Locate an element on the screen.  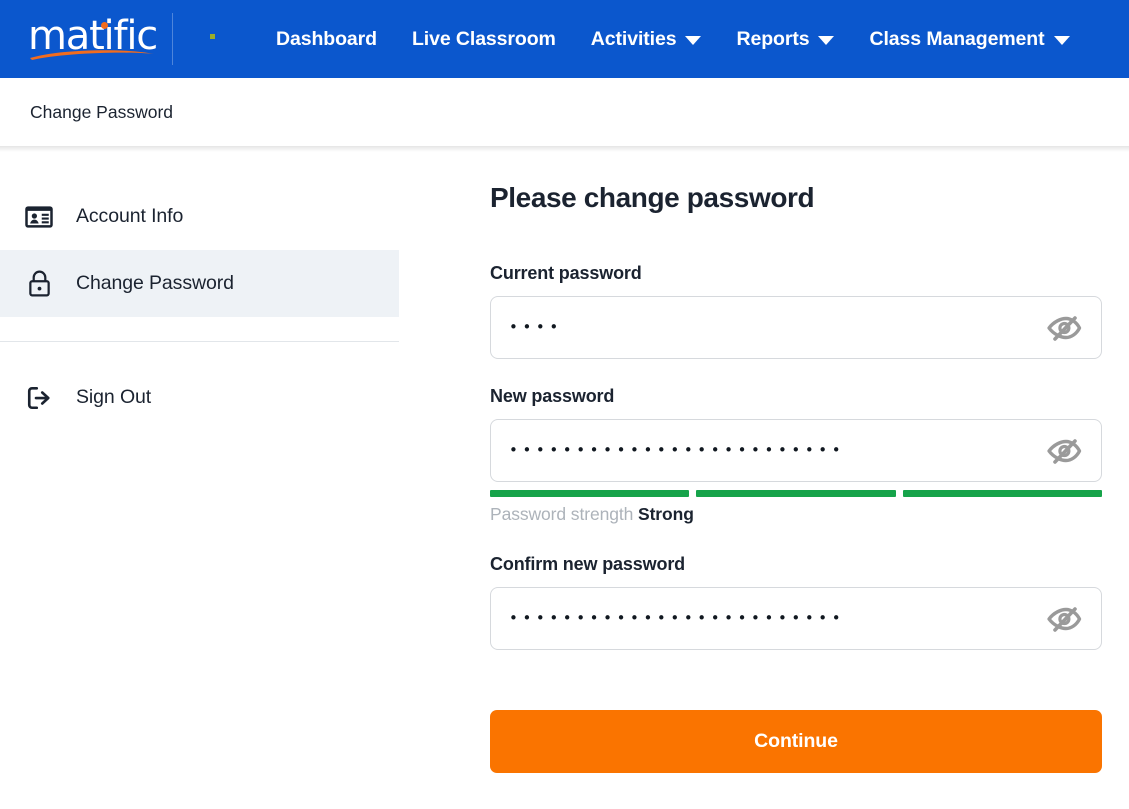
nav-spacer is located at coordinates (224, 39).